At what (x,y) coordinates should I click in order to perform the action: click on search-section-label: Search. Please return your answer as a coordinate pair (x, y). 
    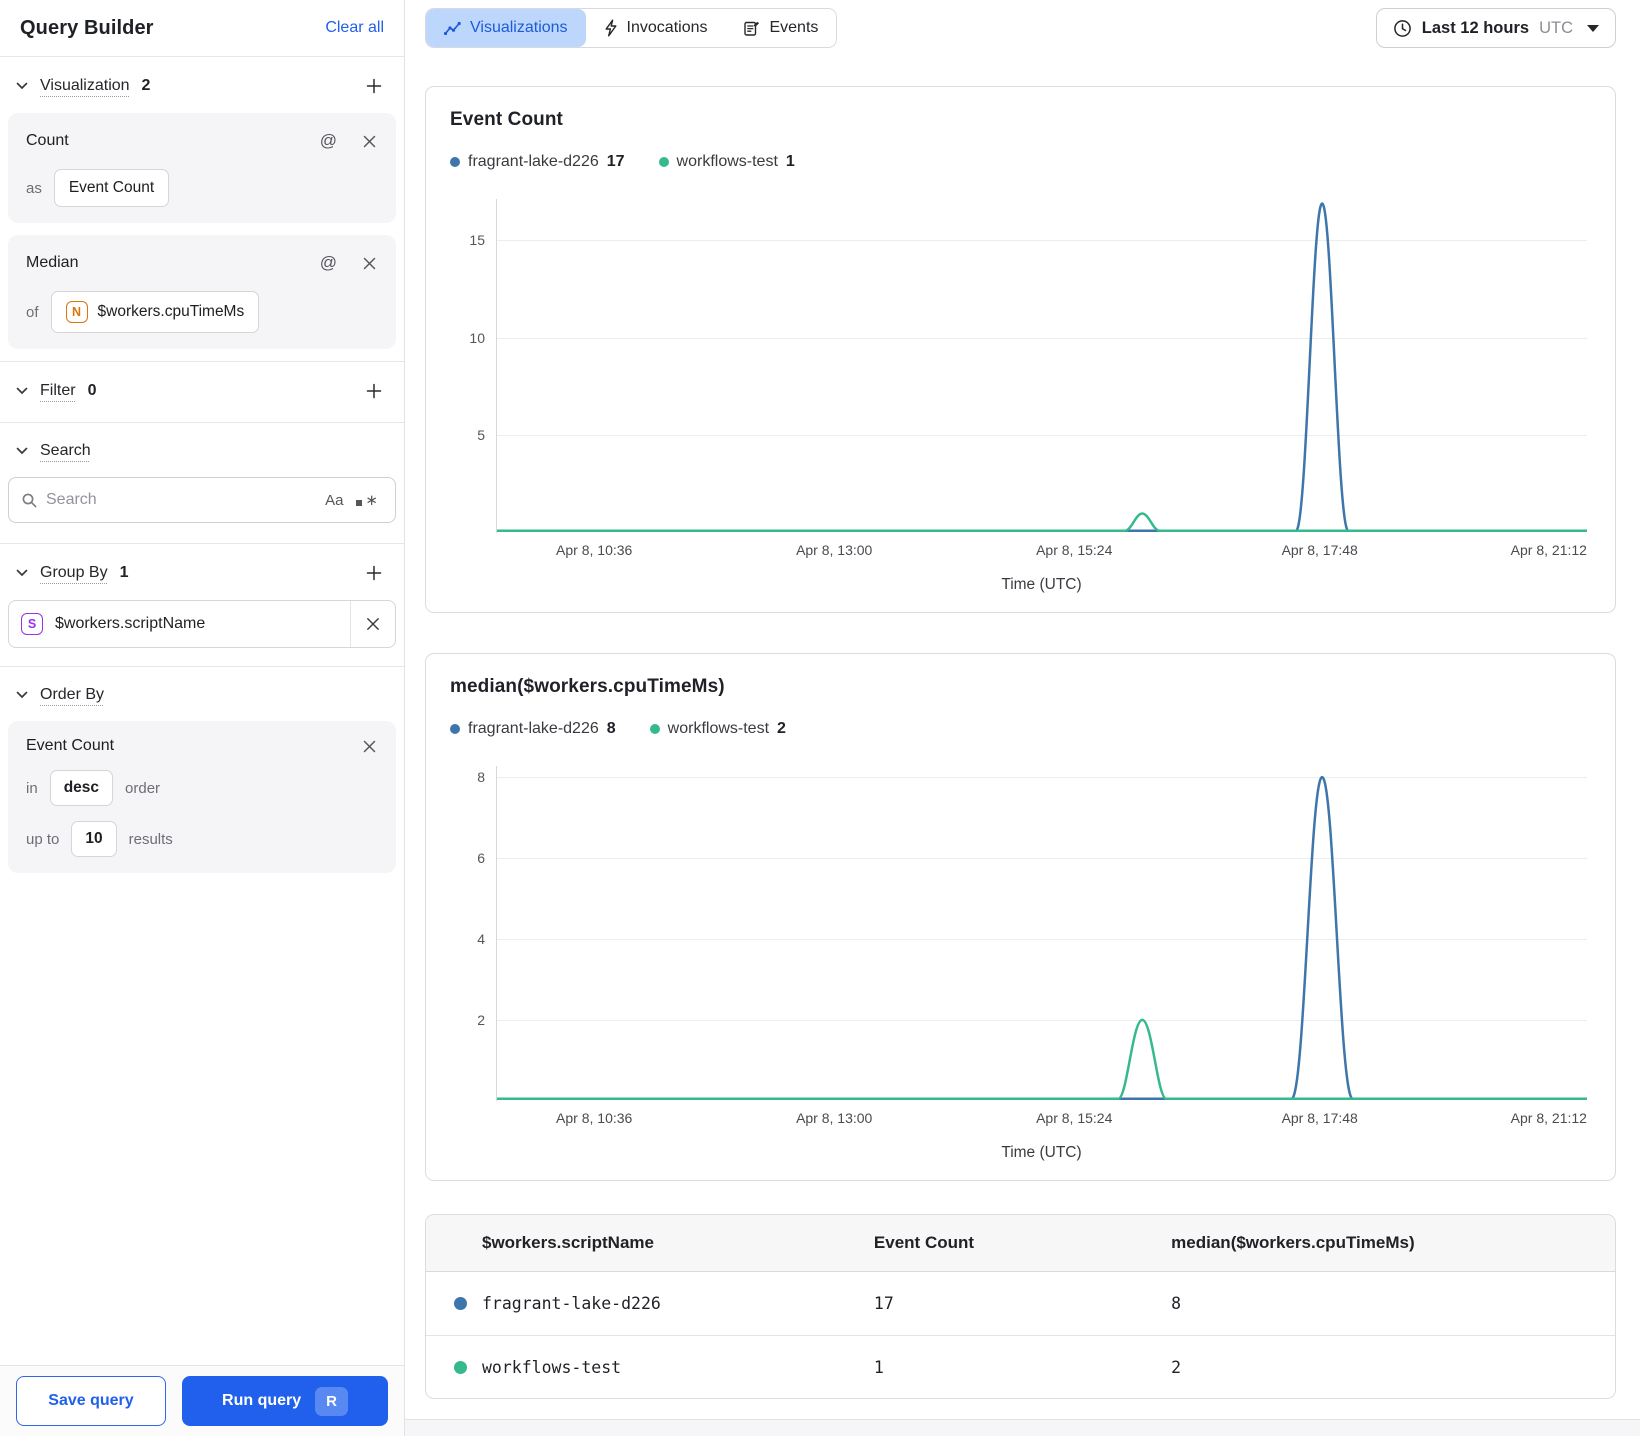
    Looking at the image, I should click on (65, 450).